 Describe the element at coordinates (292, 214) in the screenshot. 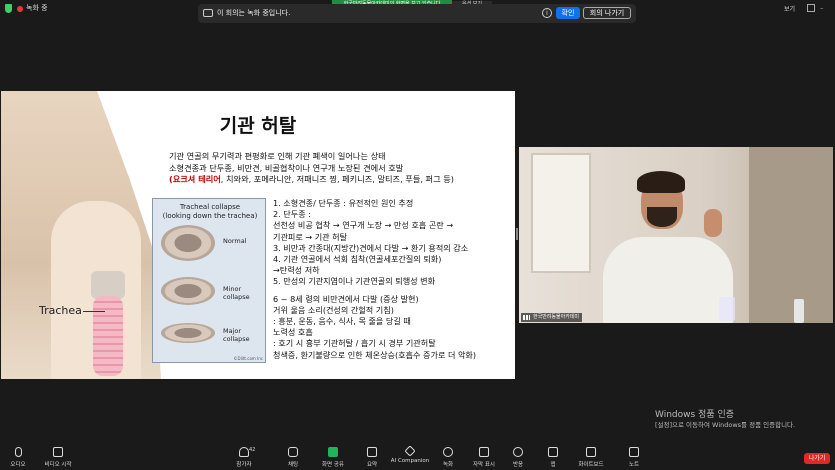

I see `point-line: 2. 단두종 :` at that location.